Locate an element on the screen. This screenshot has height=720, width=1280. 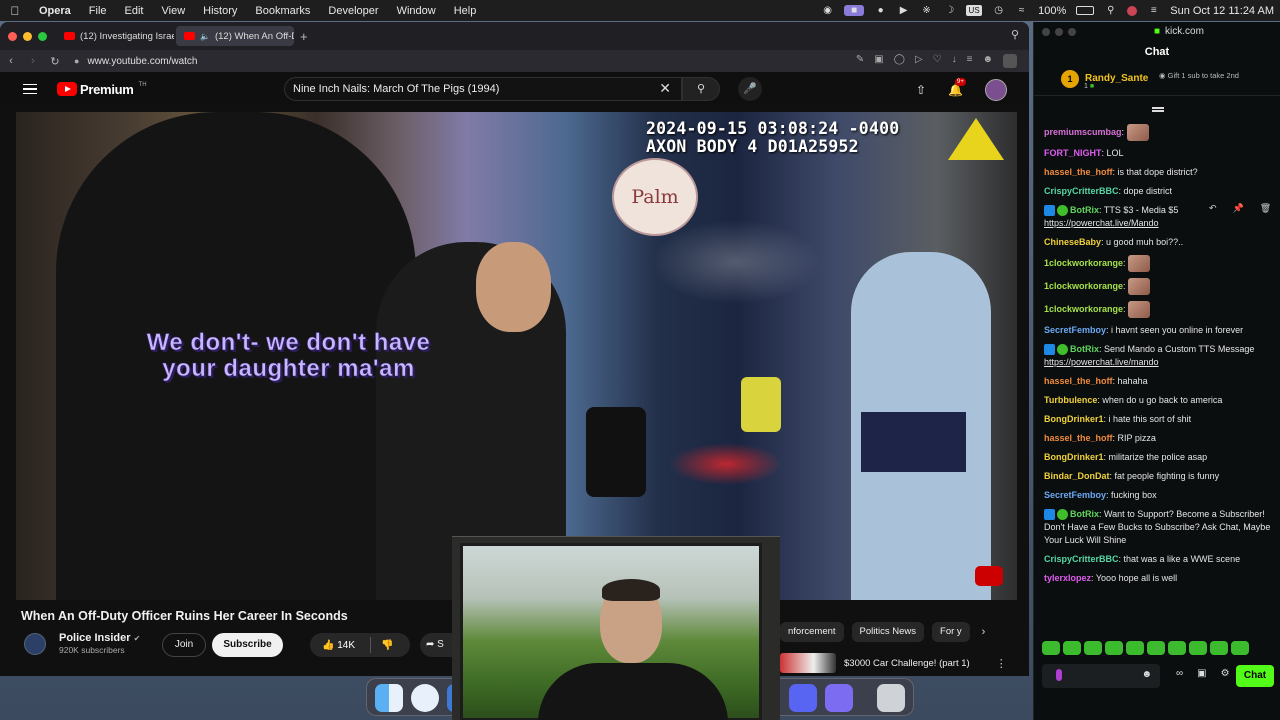
join-button: Join is located at coordinates (184, 645).